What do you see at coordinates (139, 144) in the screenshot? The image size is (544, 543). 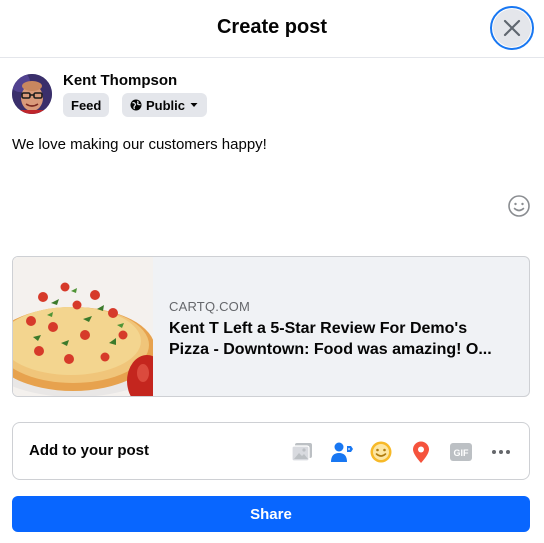 I see `post-text-input: We love making our customers happy!` at bounding box center [139, 144].